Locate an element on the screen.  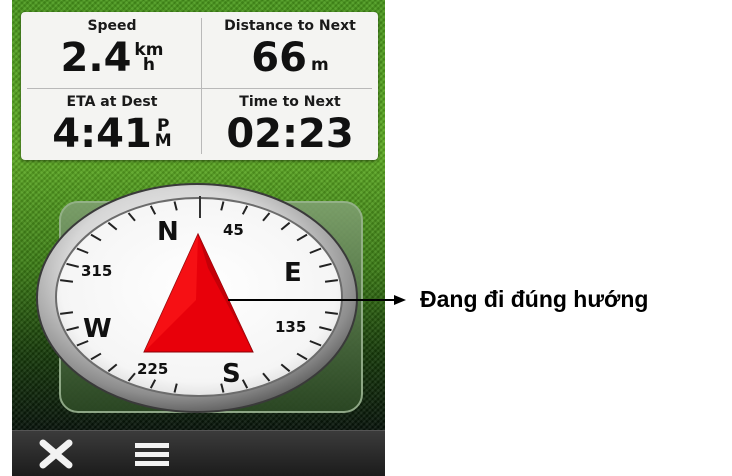
close-icon is located at coordinates (56, 454).